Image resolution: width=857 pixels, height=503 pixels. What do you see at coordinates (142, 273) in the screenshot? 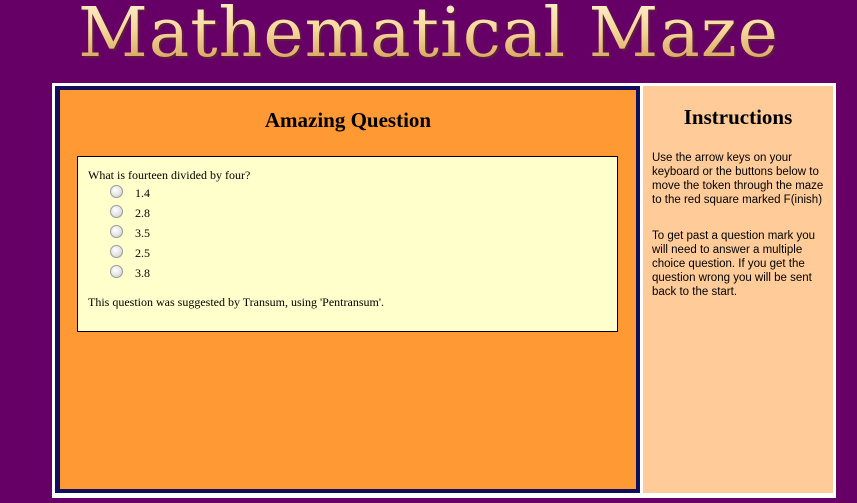
I see `answer-option-label: 3.8` at bounding box center [142, 273].